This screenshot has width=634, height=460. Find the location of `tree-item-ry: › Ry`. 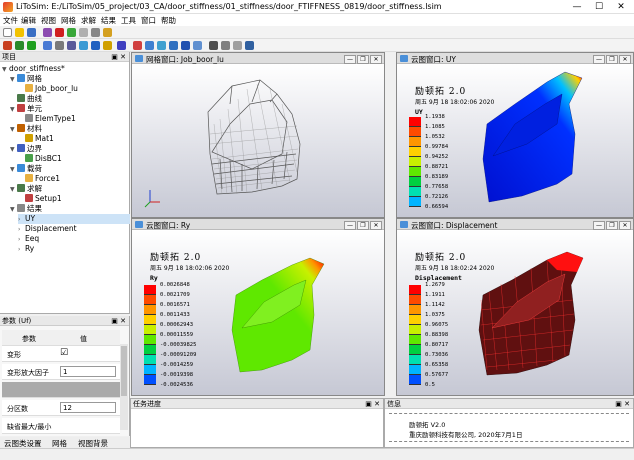

tree-item-ry: › Ry is located at coordinates (74, 249).